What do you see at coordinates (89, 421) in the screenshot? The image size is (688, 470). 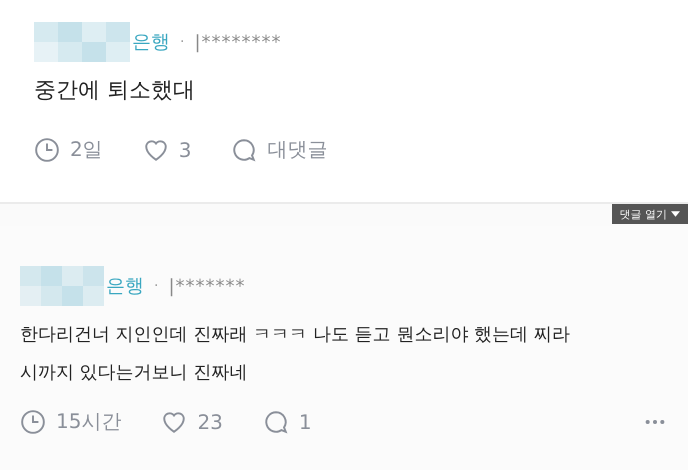 I see `timestamp: 15시간` at bounding box center [89, 421].